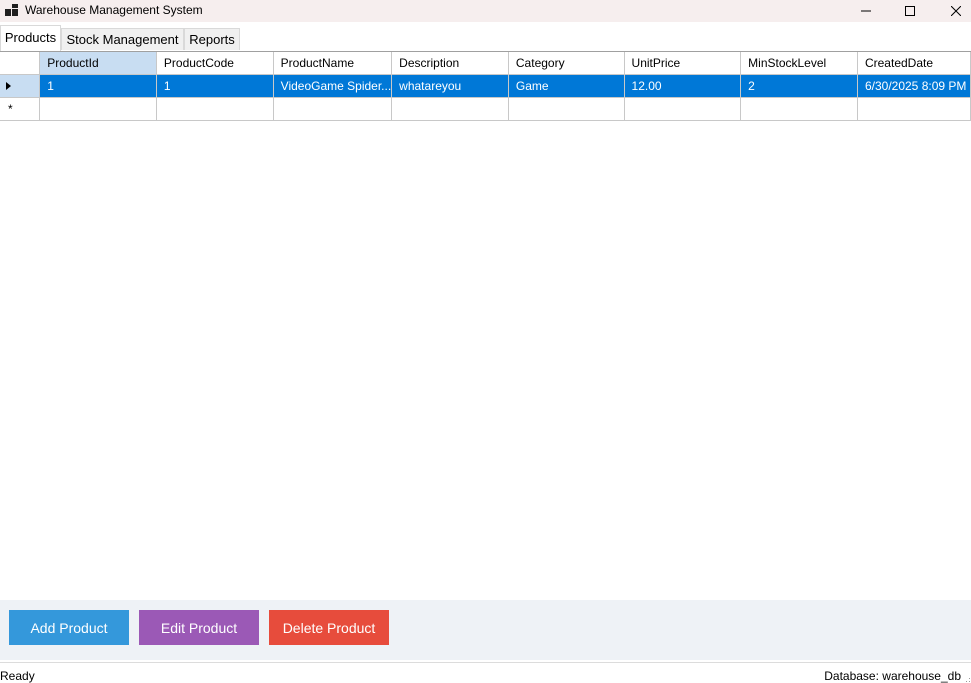  What do you see at coordinates (8, 85) in the screenshot?
I see `current-row-arrow-icon` at bounding box center [8, 85].